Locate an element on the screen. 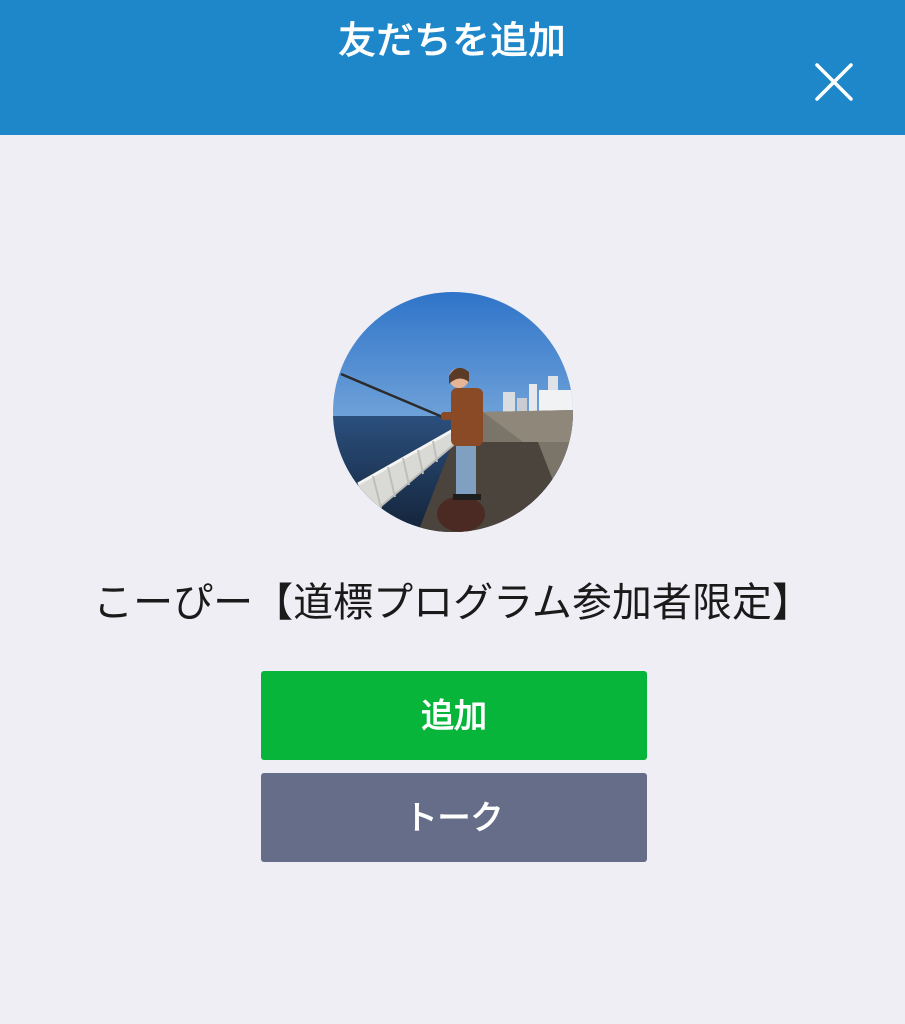  avatar is located at coordinates (453, 412).